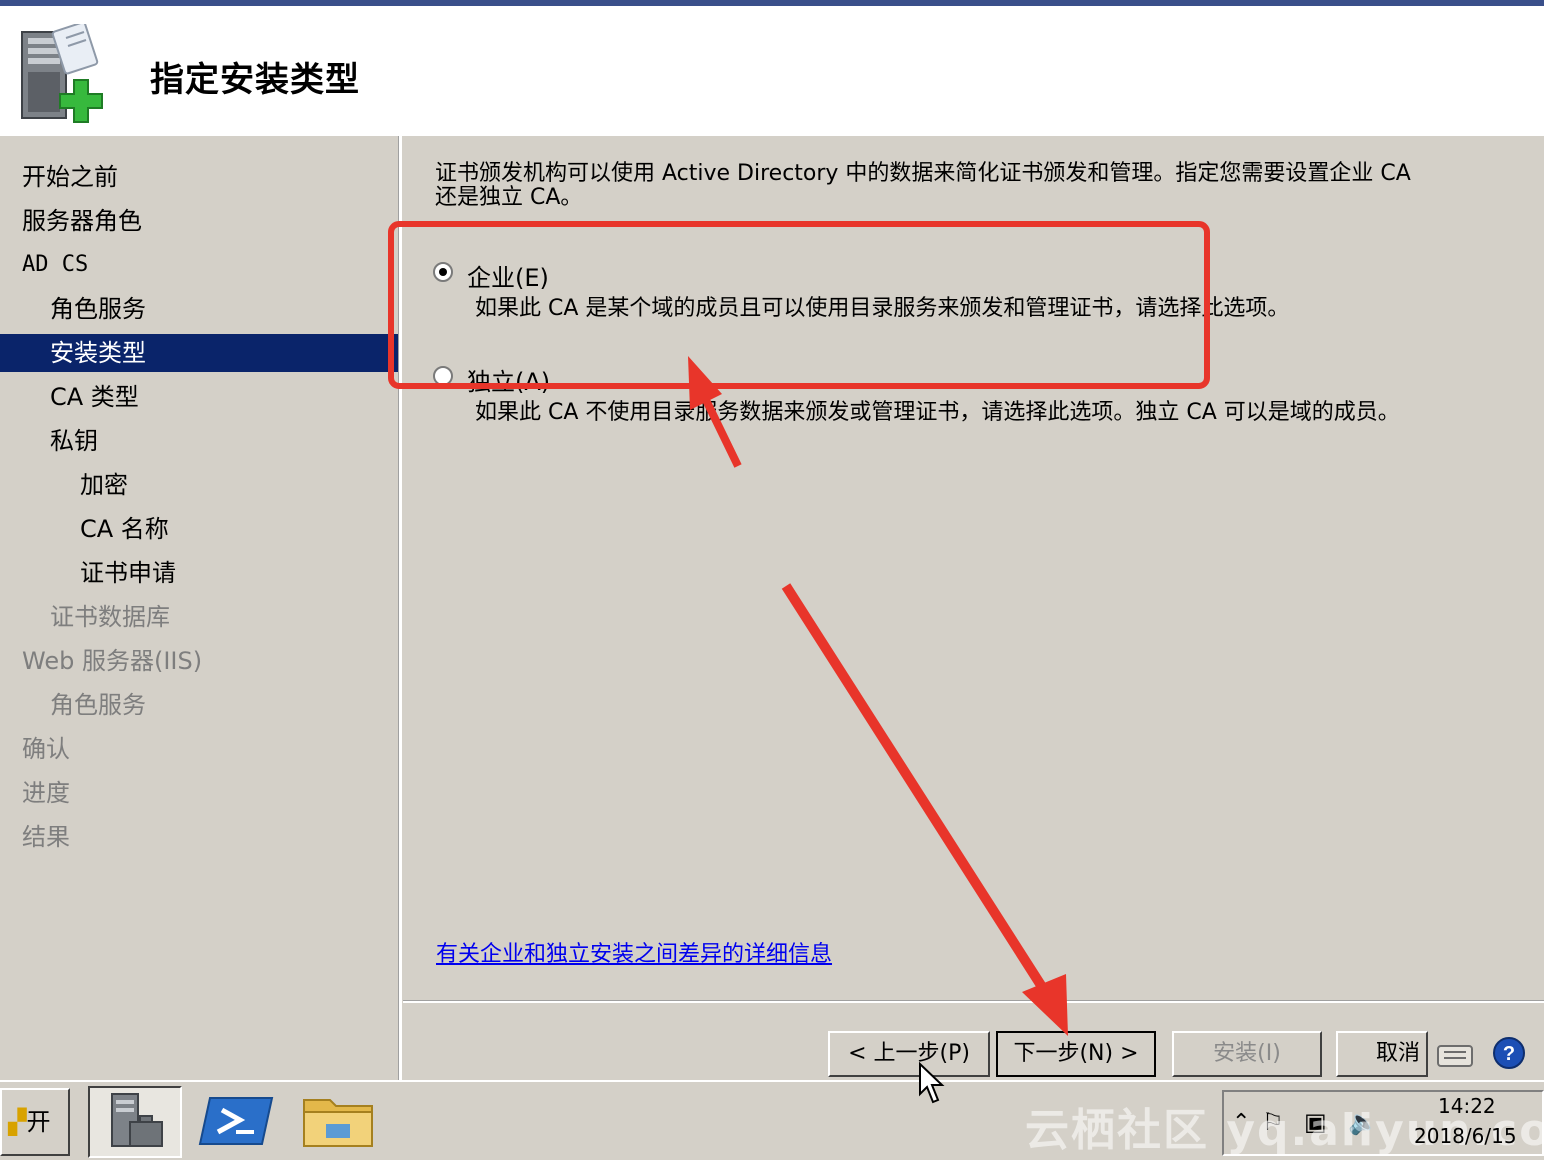  What do you see at coordinates (338, 1123) in the screenshot?
I see `folder-icon` at bounding box center [338, 1123].